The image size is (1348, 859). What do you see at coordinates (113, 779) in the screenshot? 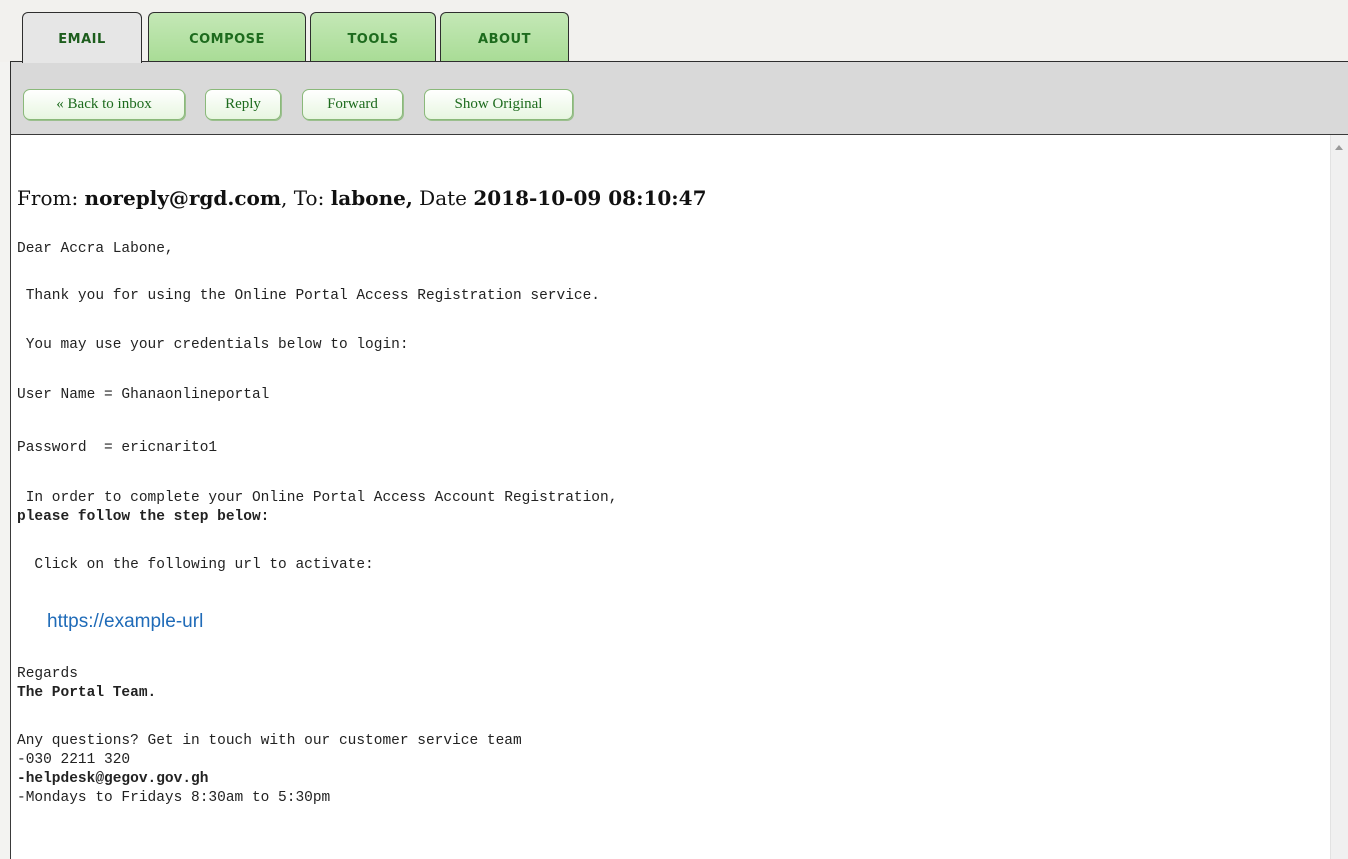
I see `helpdesk-text: -helpdesk@gegov.gov.gh` at bounding box center [113, 779].